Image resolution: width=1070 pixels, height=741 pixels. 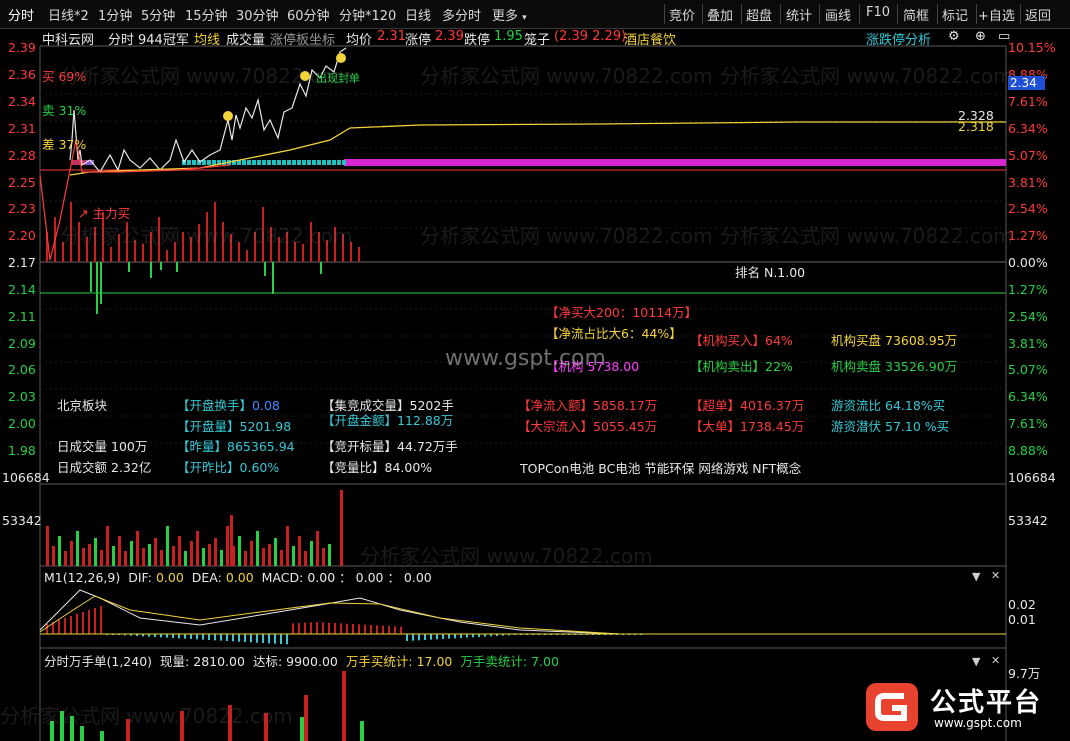 I want to click on bottom-dropdown-icon: ▼, so click(x=976, y=661).